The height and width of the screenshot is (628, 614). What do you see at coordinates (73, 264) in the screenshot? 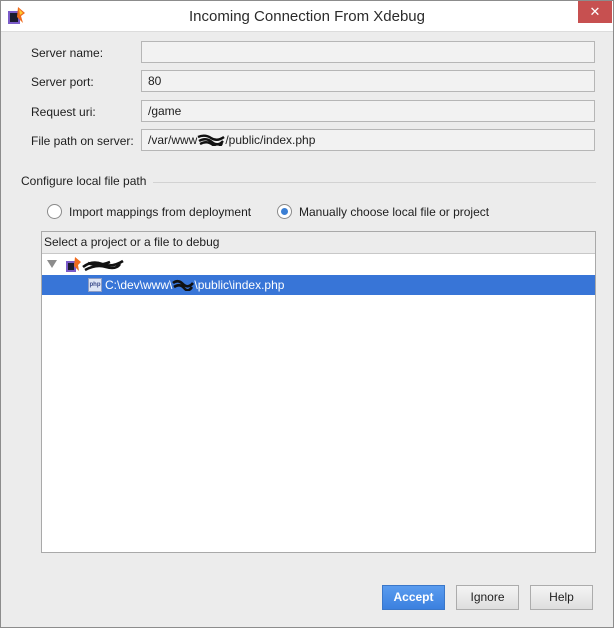
I see `phpstorm-project-icon` at bounding box center [73, 264].